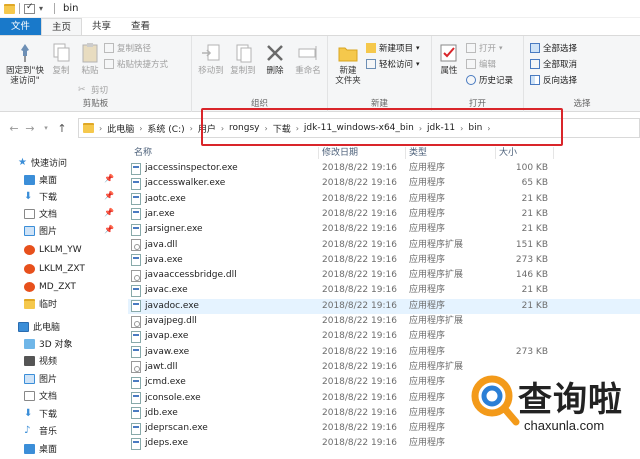 The width and height of the screenshot is (640, 459). Describe the element at coordinates (393, 64) in the screenshot. I see `easy-access-button: 轻松访问 ▾` at that location.